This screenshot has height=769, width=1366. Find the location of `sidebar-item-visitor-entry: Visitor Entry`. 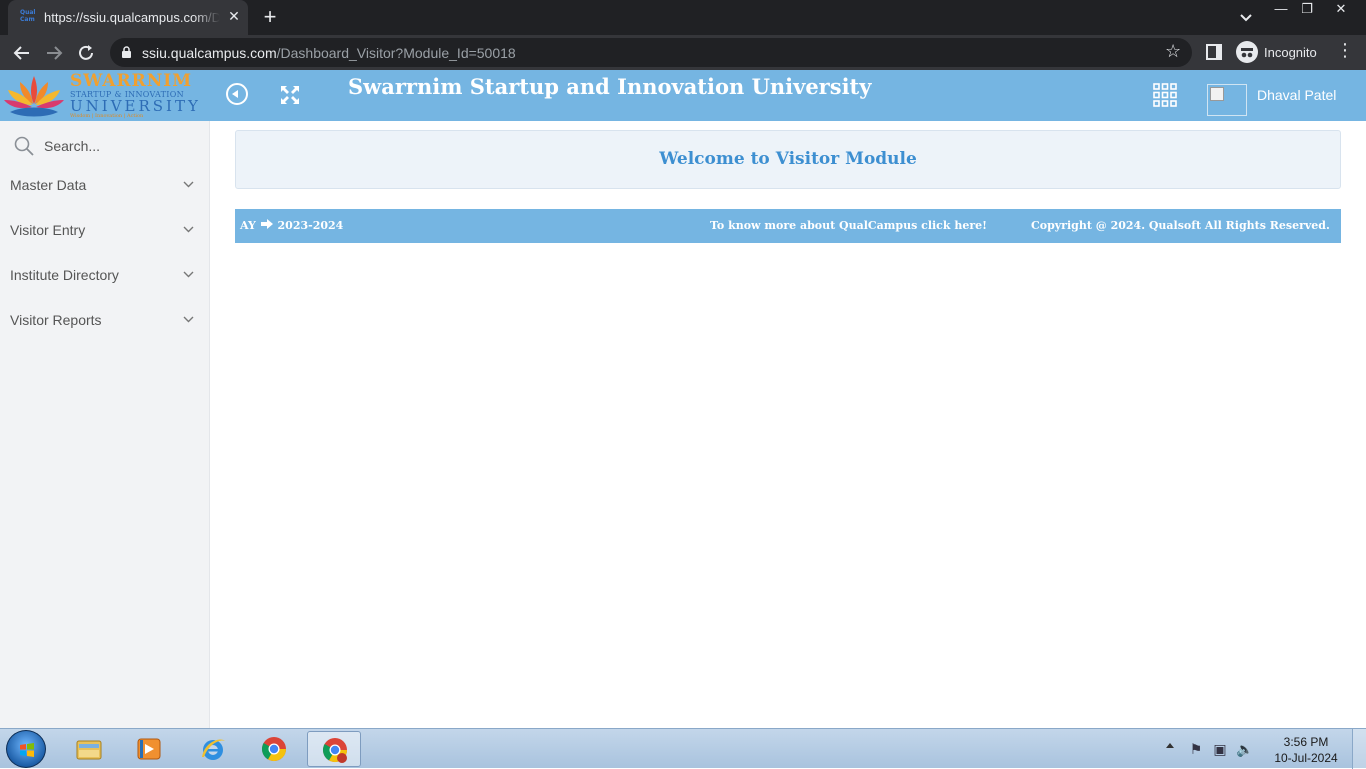

sidebar-item-visitor-entry: Visitor Entry is located at coordinates (104, 230).